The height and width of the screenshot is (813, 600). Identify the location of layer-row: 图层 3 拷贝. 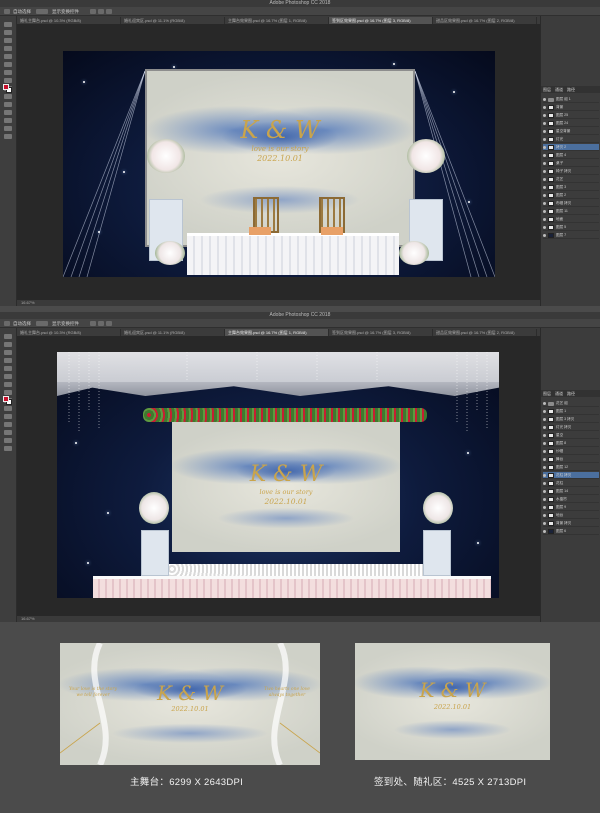
(571, 419).